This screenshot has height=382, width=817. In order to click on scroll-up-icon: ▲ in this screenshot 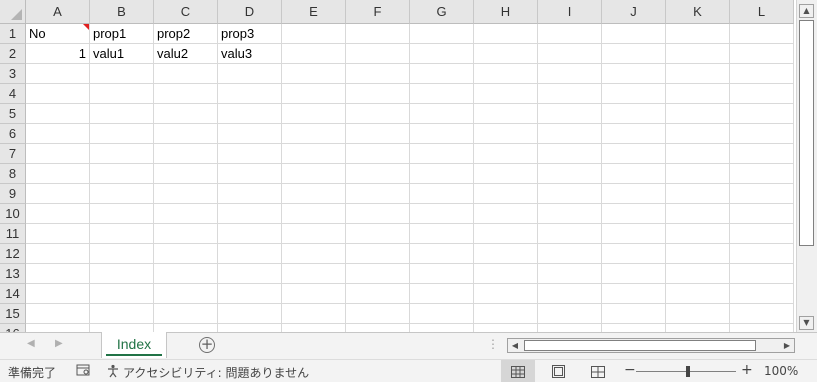, I will do `click(806, 11)`.